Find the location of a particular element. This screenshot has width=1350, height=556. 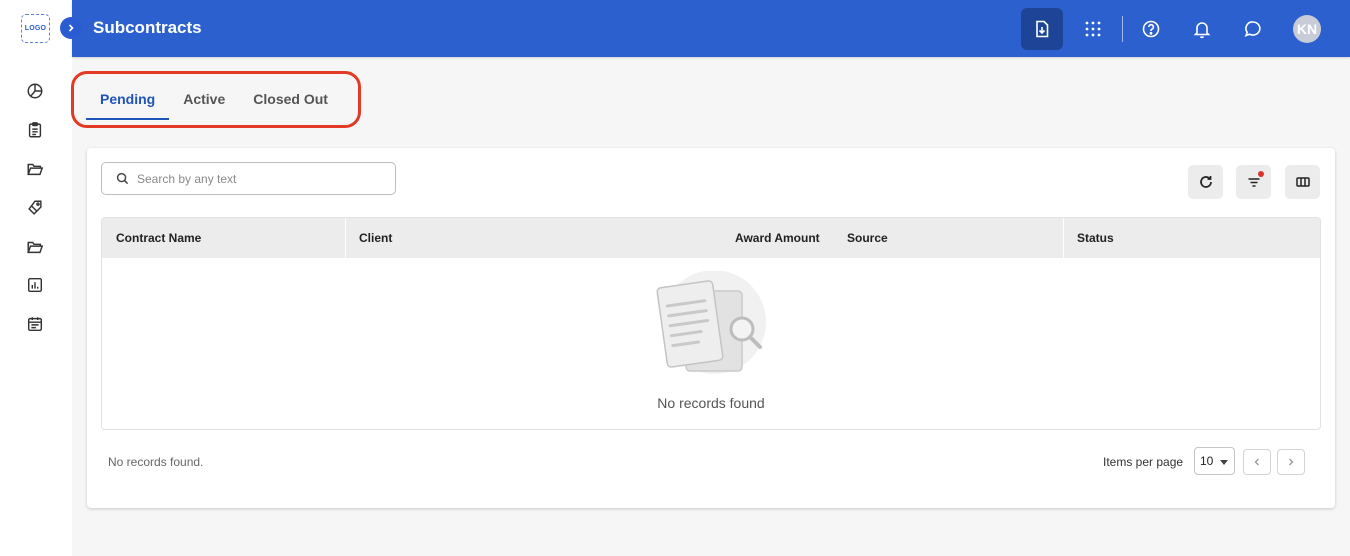

sidebar-expand-button is located at coordinates (71, 28).